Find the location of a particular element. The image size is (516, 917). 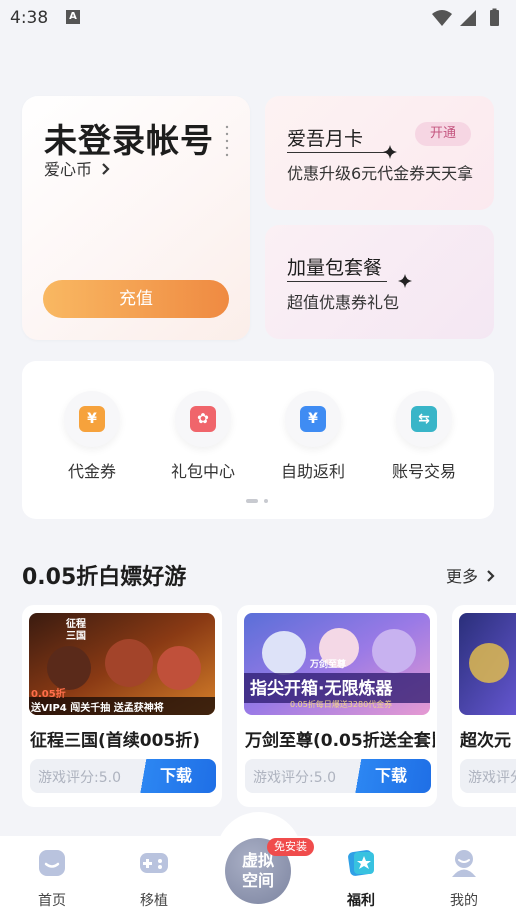

voucher-icon: ¥ is located at coordinates (92, 419).